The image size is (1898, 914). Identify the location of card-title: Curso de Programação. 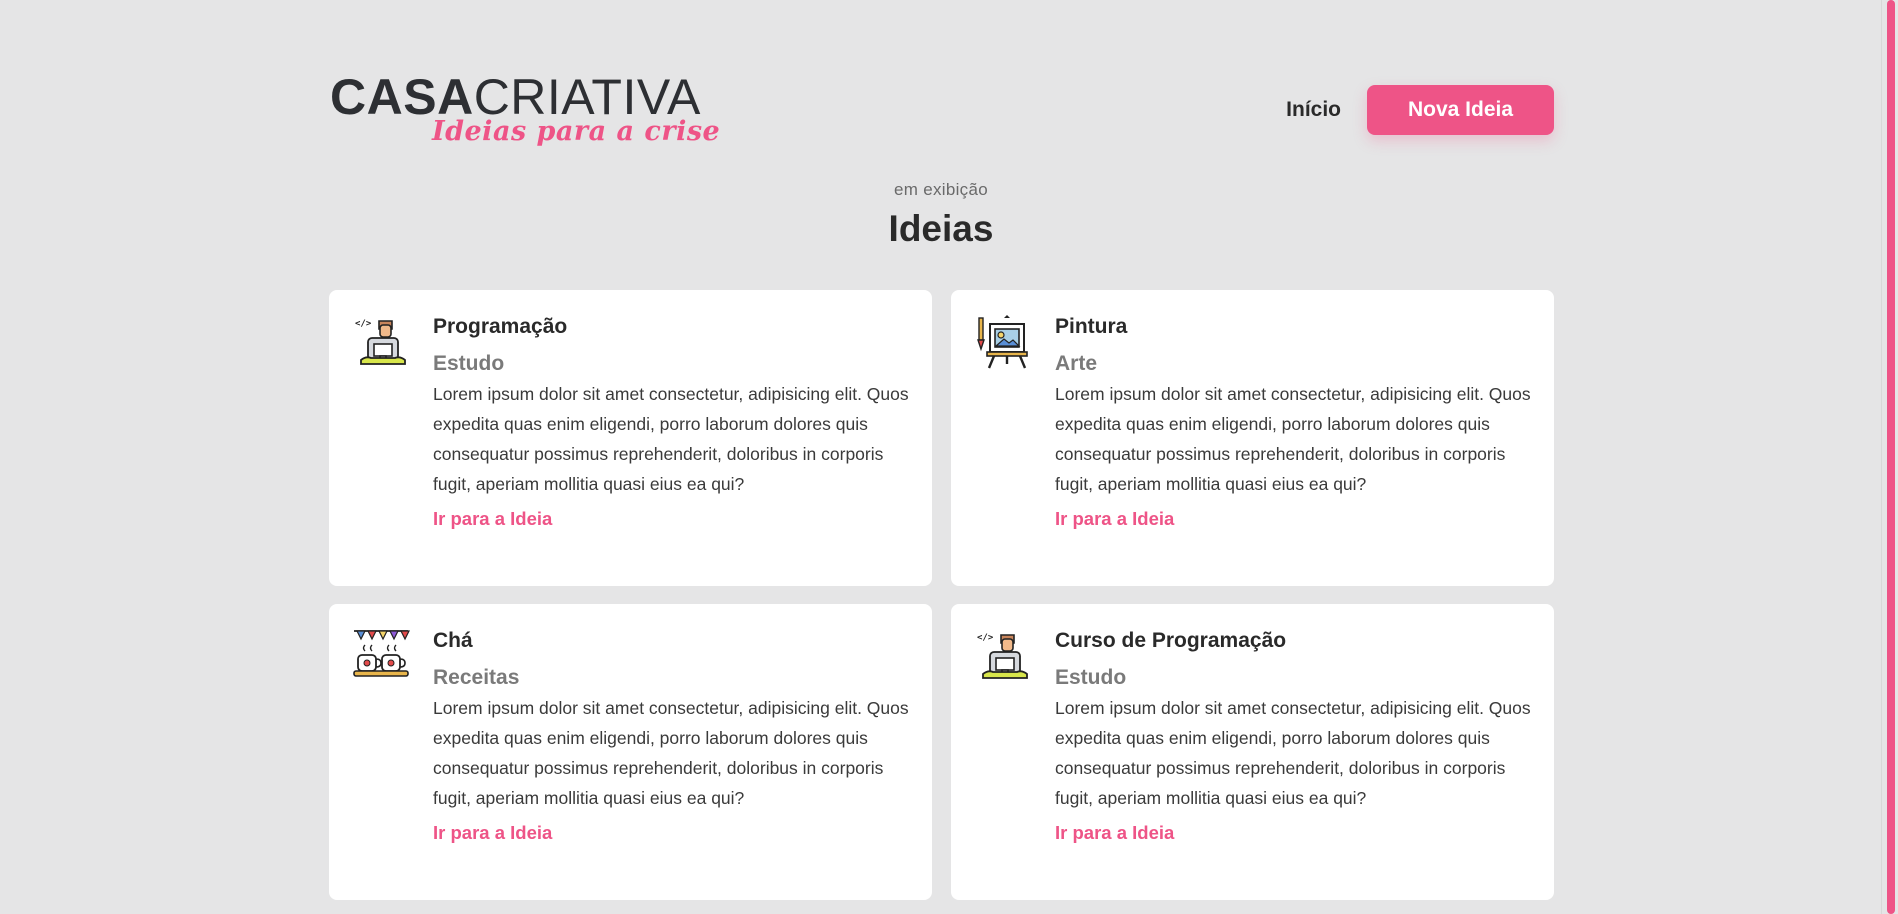
(1171, 640).